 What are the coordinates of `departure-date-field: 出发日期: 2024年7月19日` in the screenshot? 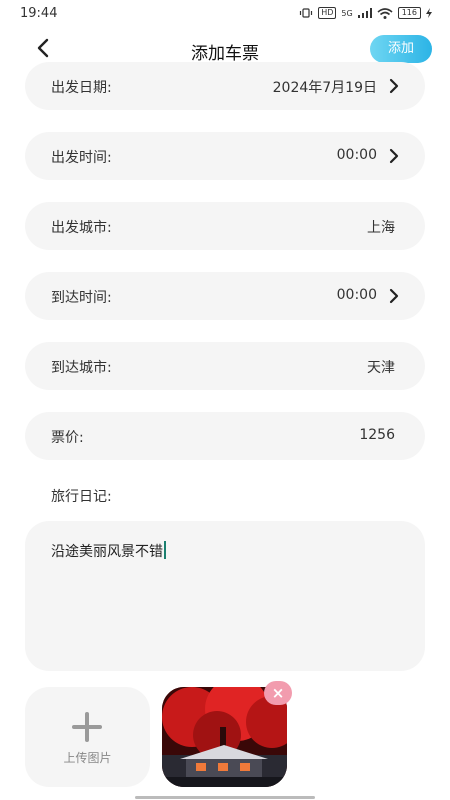 It's located at (225, 86).